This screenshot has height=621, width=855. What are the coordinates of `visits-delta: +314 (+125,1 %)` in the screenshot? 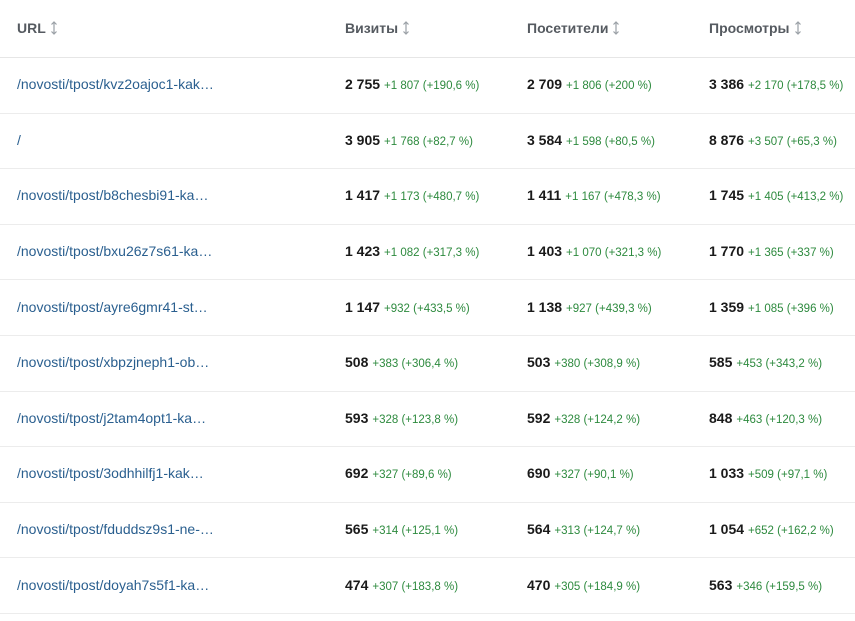 It's located at (415, 531).